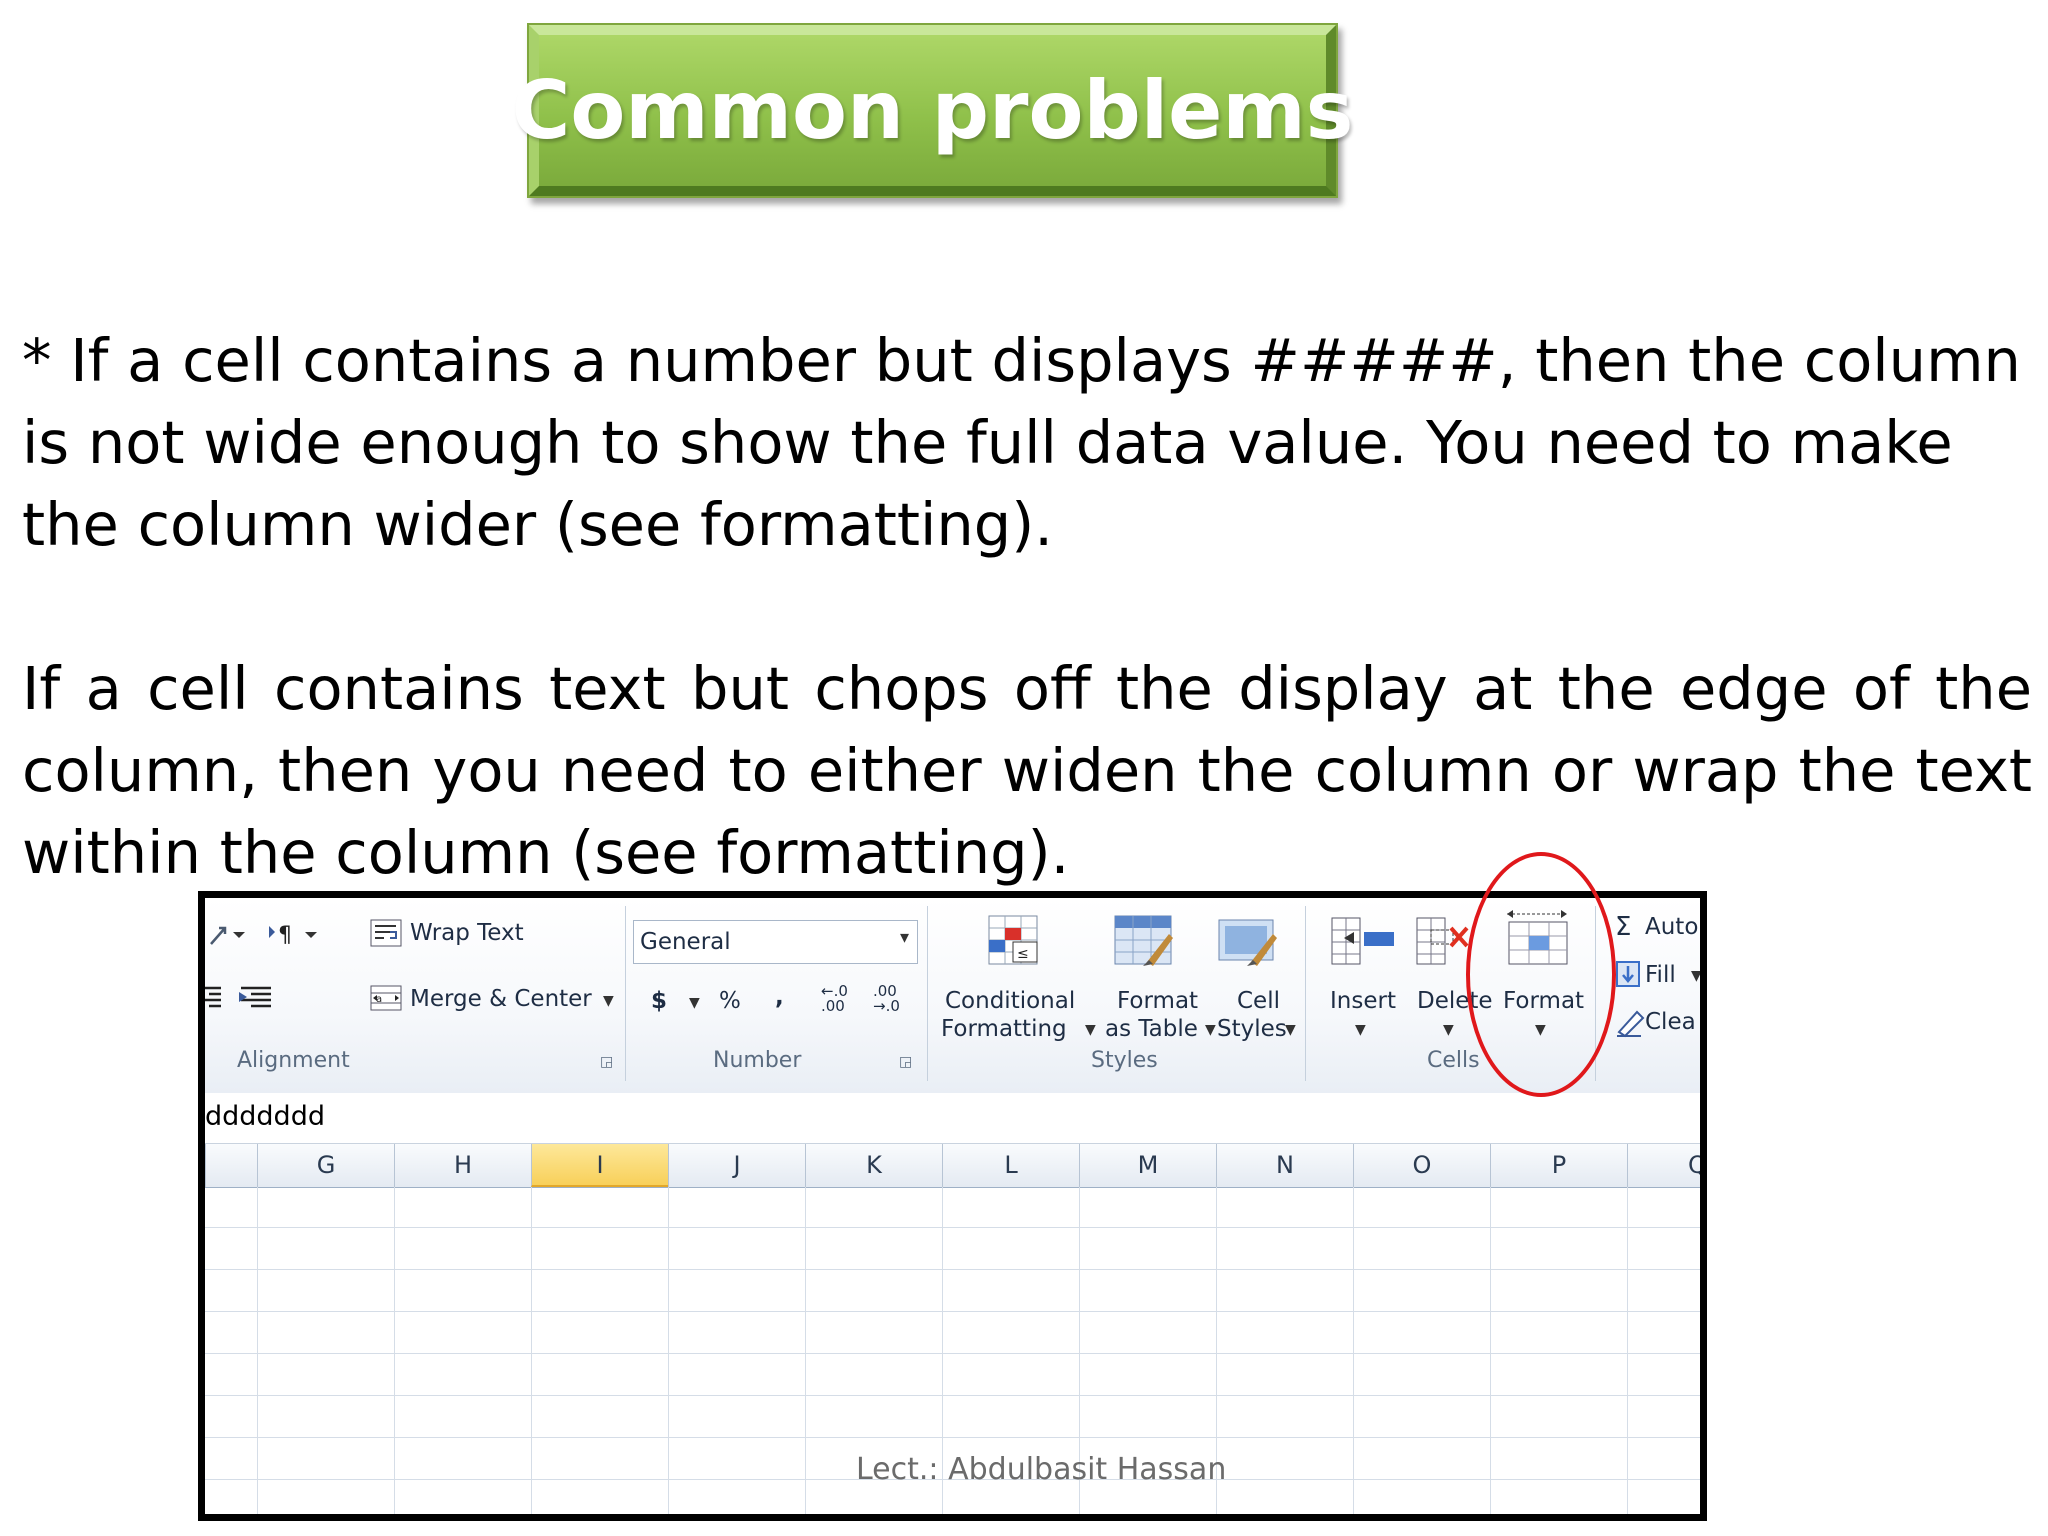 The height and width of the screenshot is (1536, 2048). I want to click on cell-styles-label: Cell, so click(1258, 1001).